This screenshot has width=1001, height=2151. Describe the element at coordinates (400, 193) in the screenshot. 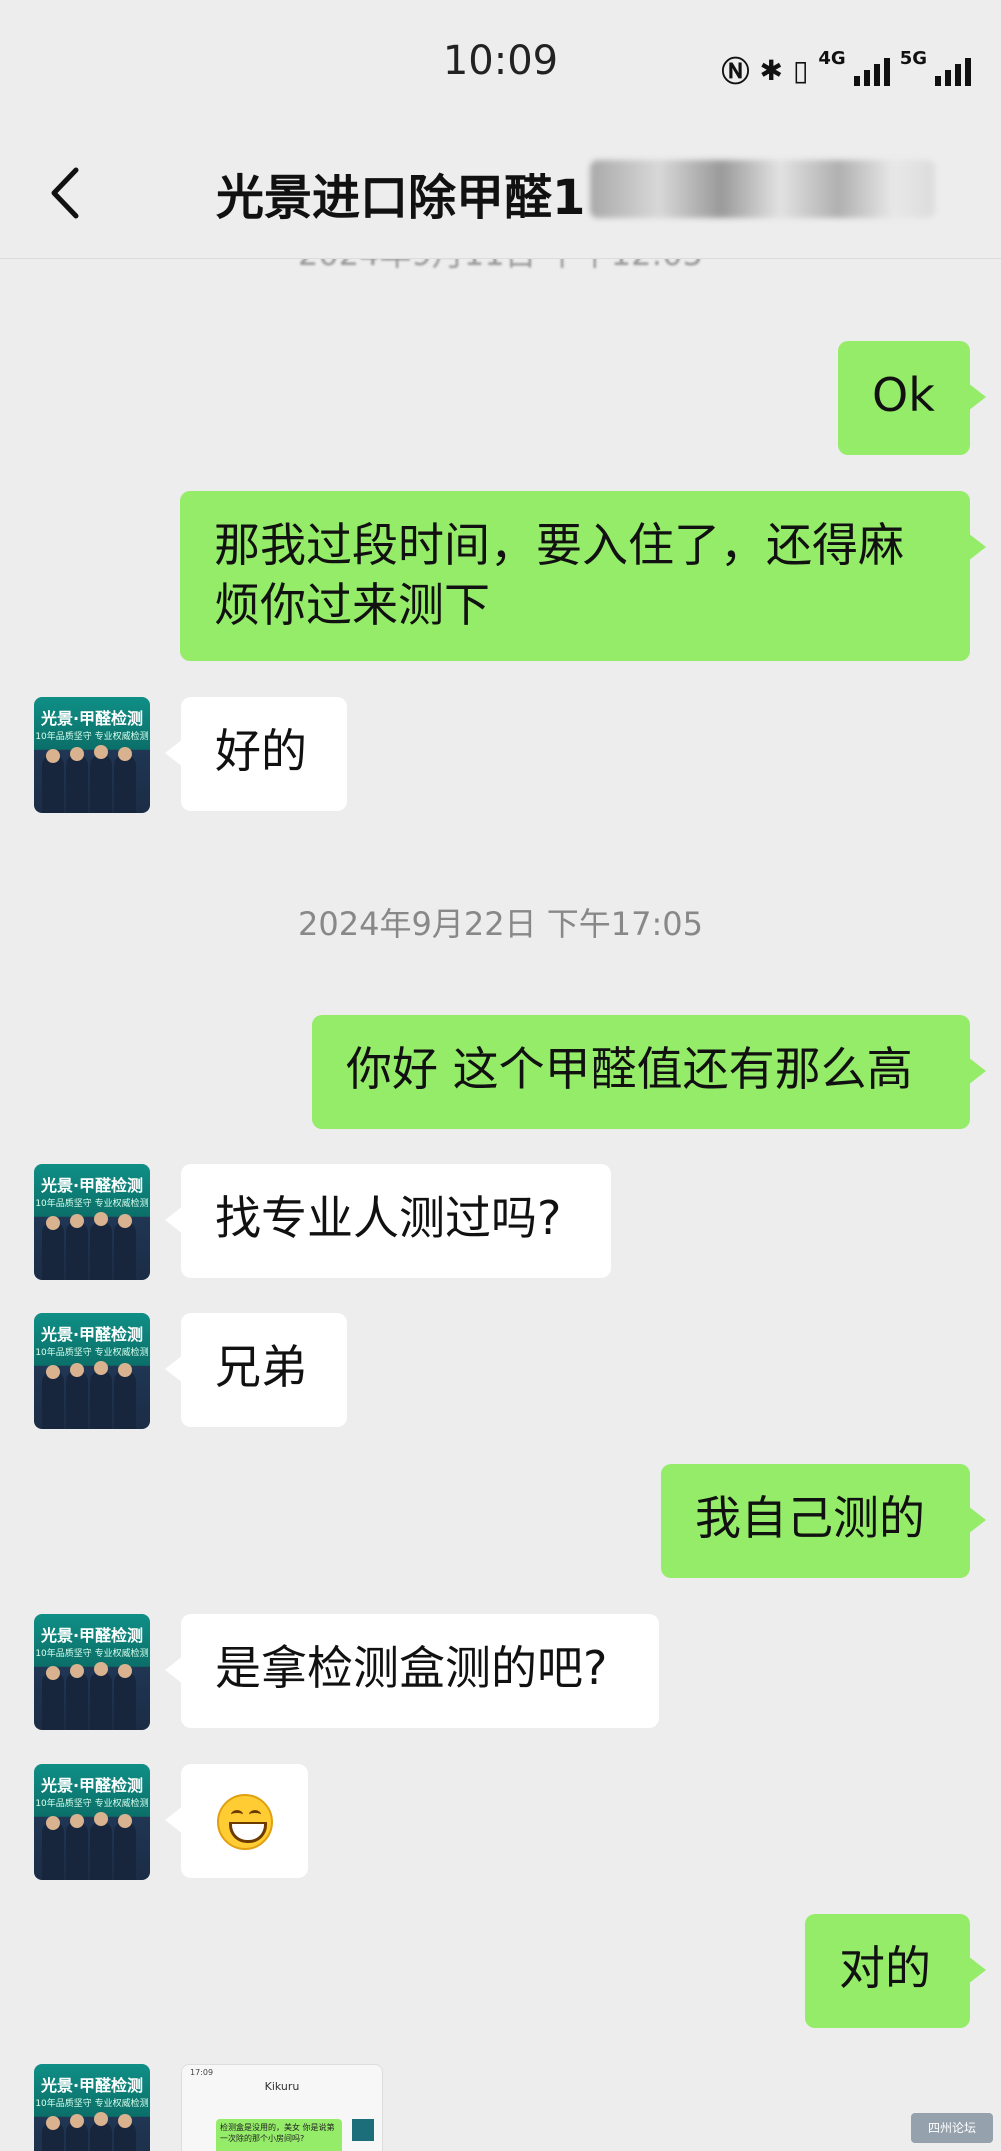

I see `chat-title: 光景进口除甲醛1` at that location.